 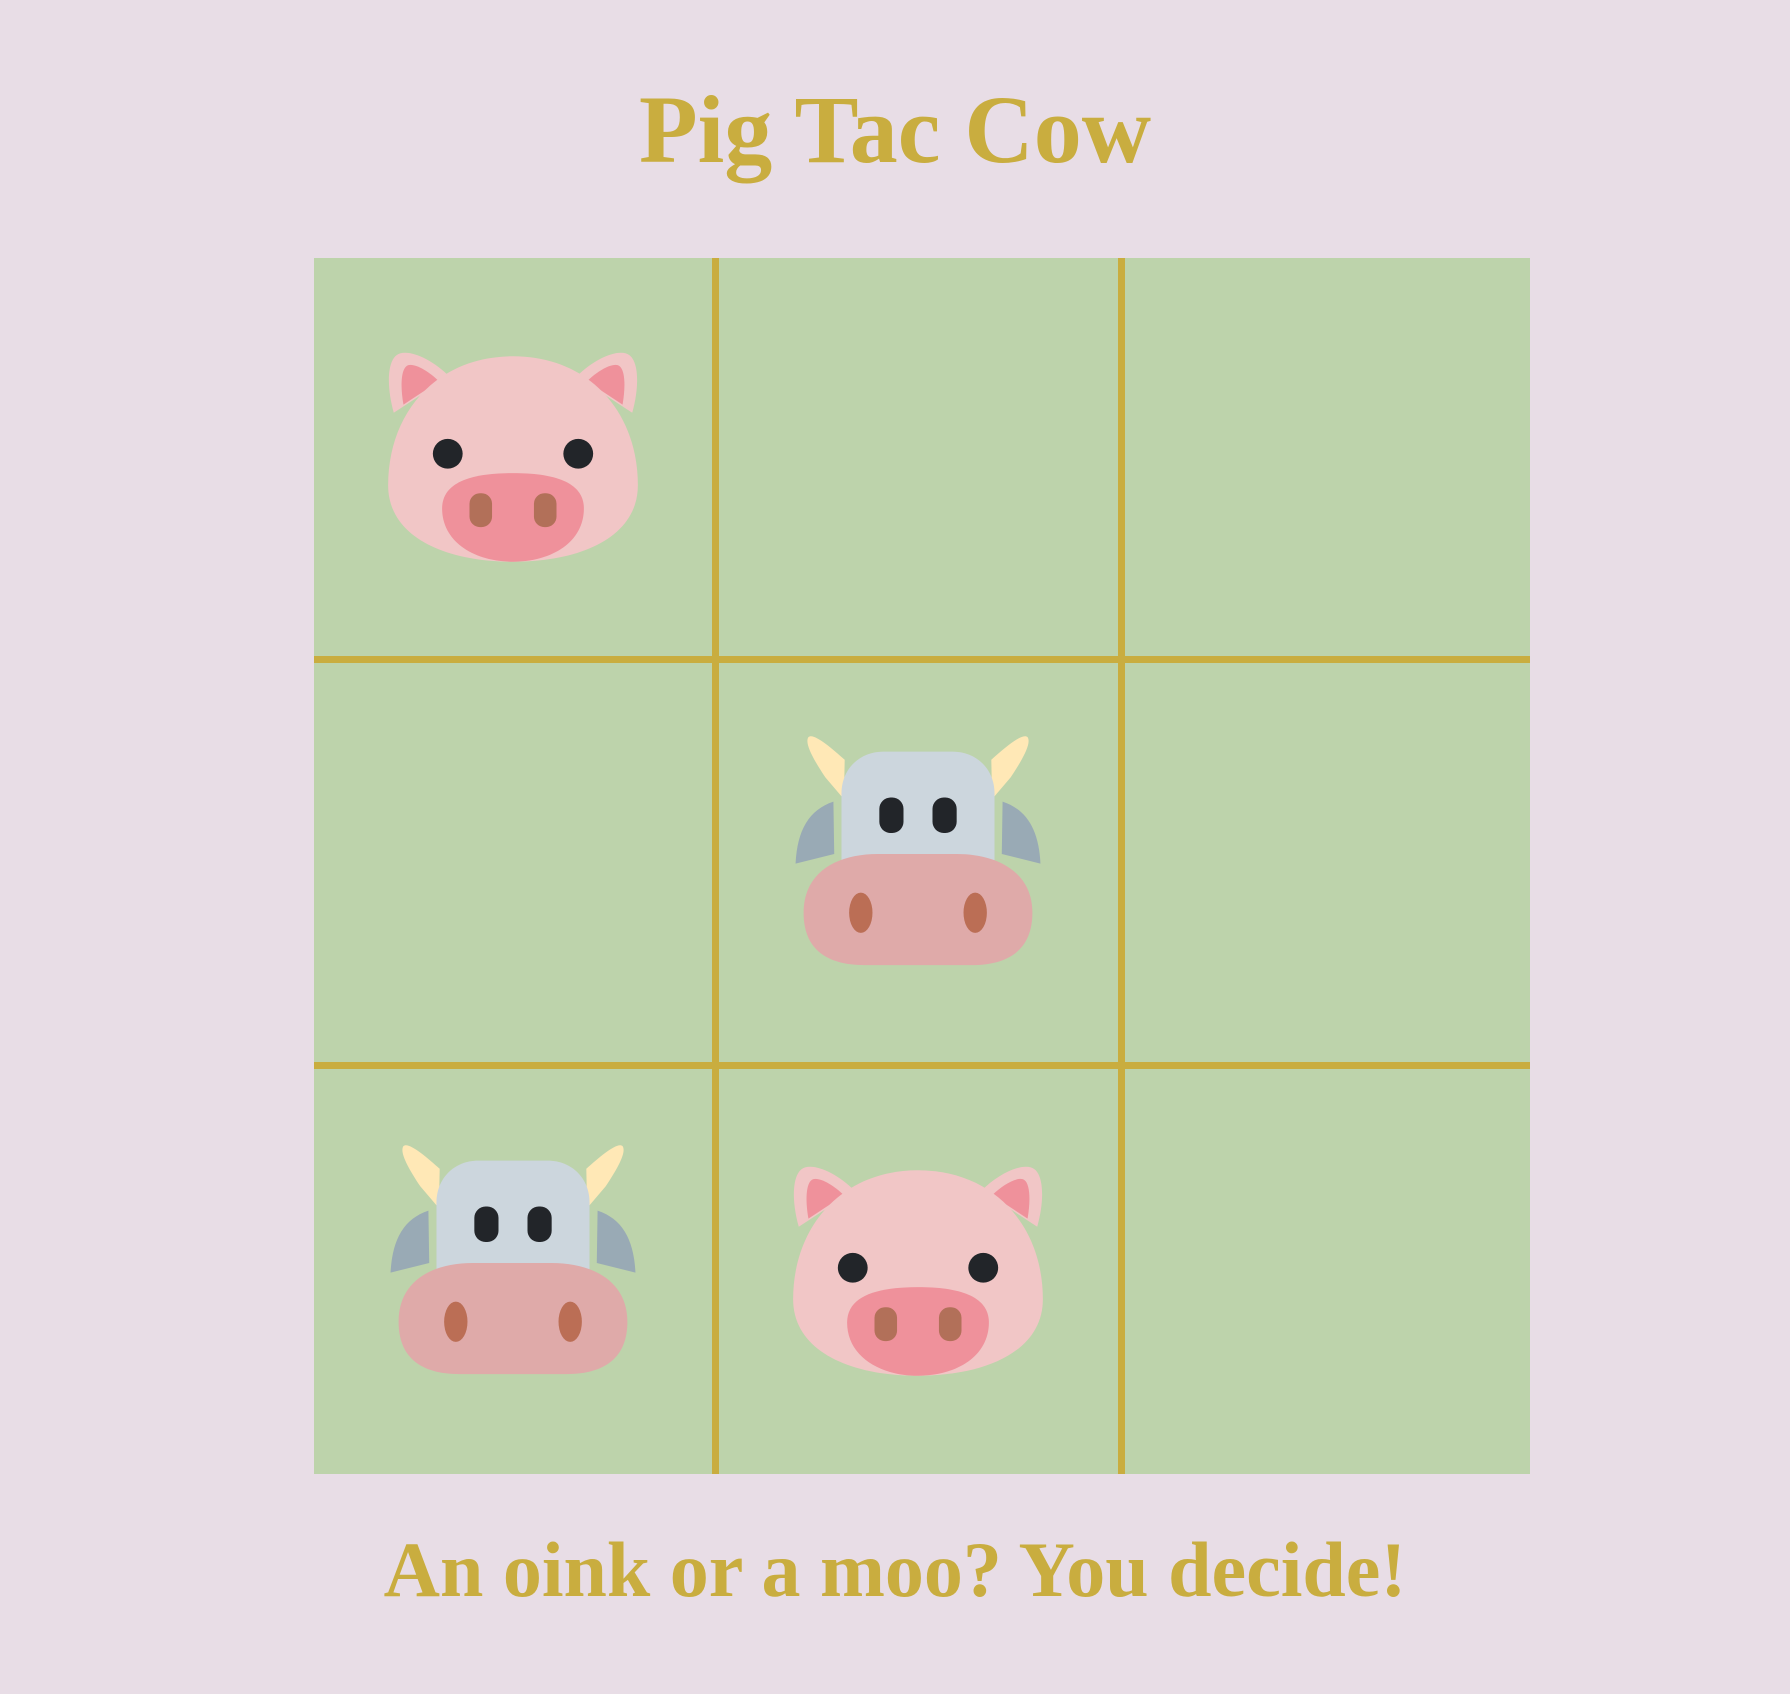 I want to click on board-cell-r3-c1, so click(x=517, y=1271).